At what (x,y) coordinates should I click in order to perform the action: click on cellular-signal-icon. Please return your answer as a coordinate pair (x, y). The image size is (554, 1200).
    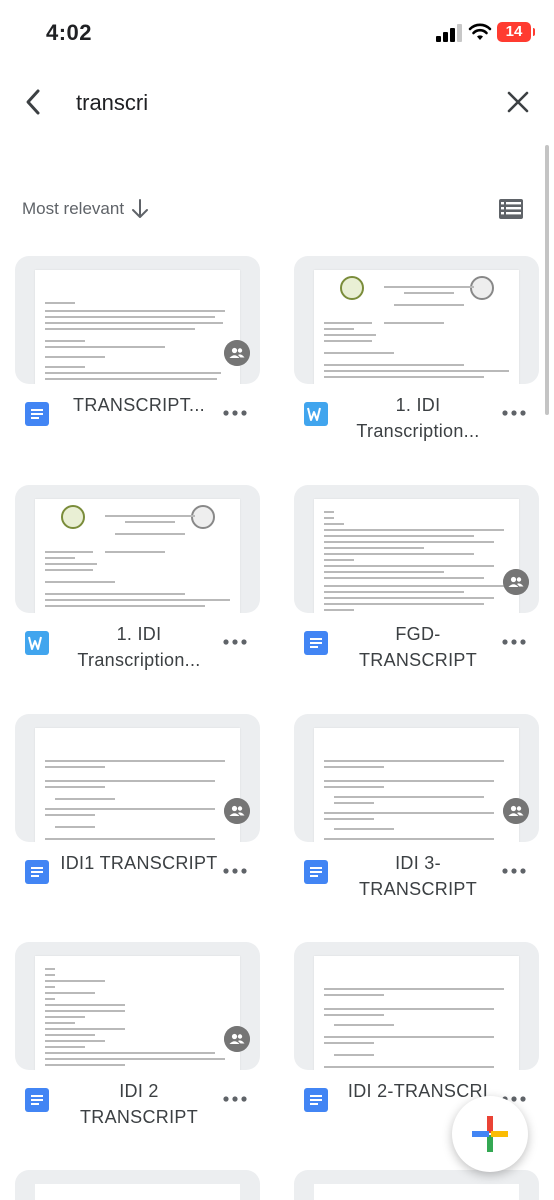
    Looking at the image, I should click on (449, 33).